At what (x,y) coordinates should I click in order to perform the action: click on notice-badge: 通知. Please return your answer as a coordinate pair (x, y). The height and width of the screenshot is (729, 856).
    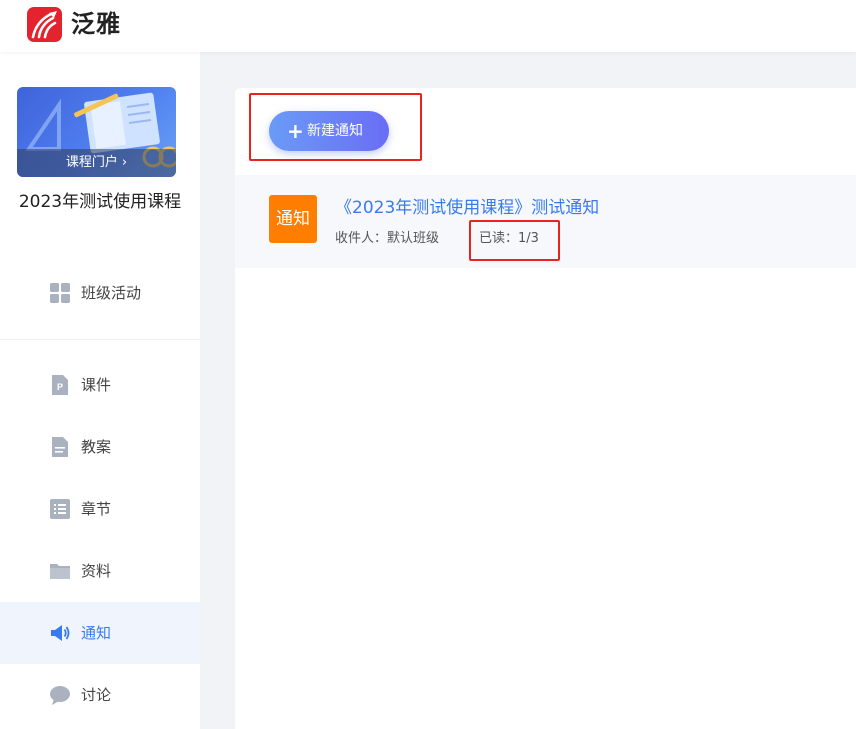
    Looking at the image, I should click on (293, 219).